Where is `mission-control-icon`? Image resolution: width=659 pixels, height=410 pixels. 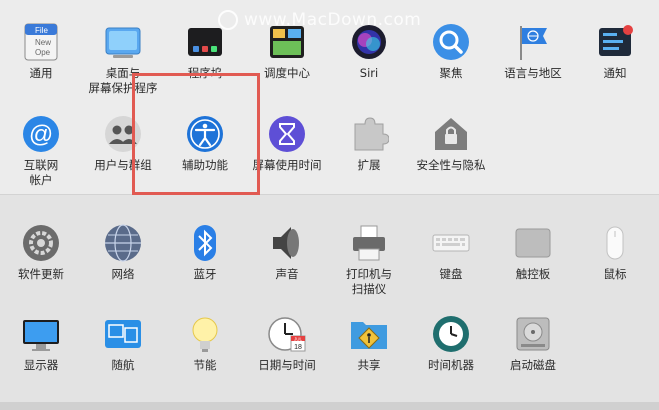
mission-control-icon is located at coordinates (287, 42).